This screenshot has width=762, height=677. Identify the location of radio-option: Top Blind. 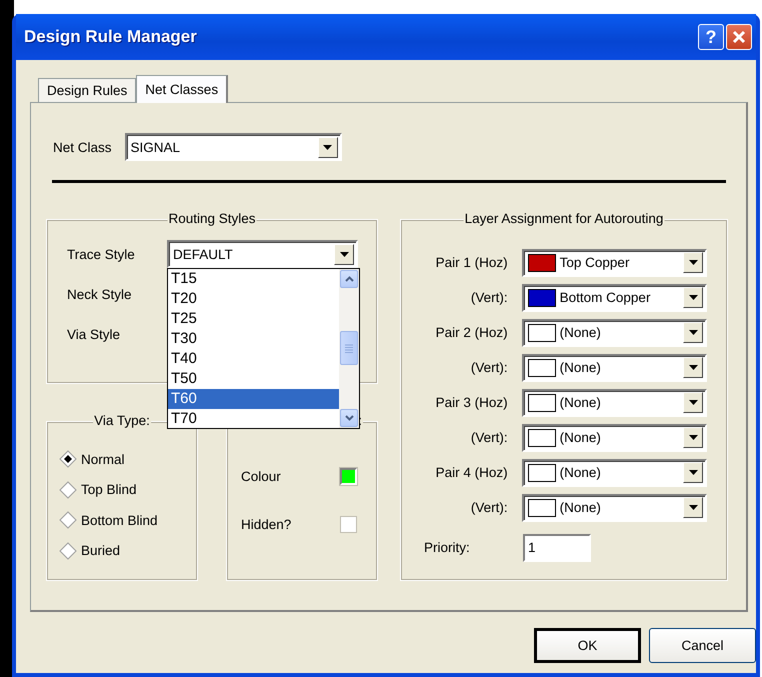
(124, 489).